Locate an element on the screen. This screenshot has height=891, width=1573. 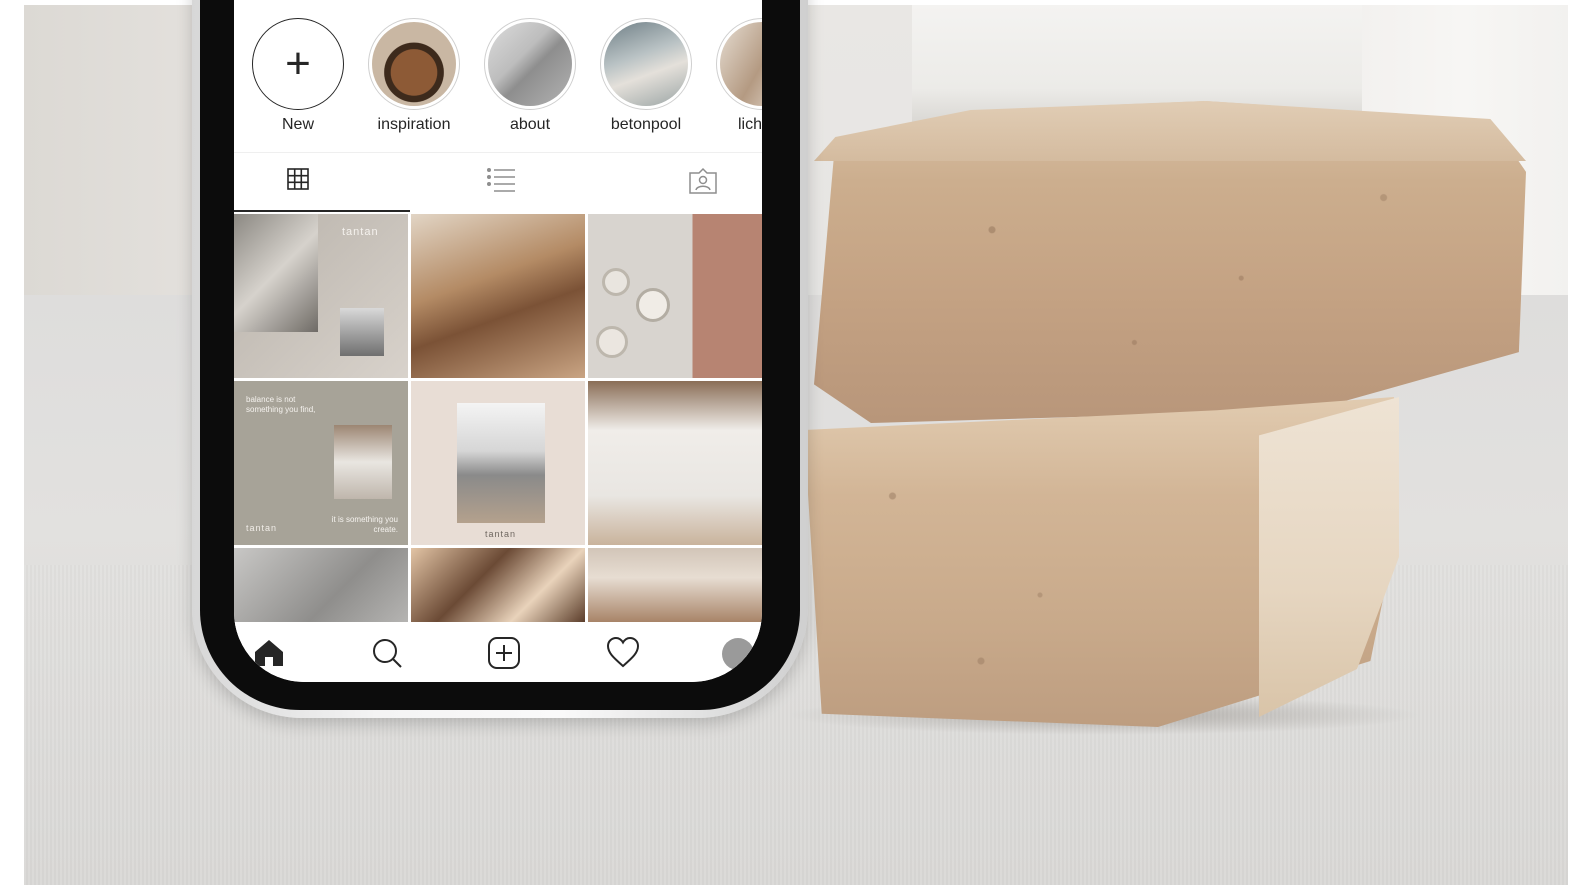
heart-icon is located at coordinates (623, 652).